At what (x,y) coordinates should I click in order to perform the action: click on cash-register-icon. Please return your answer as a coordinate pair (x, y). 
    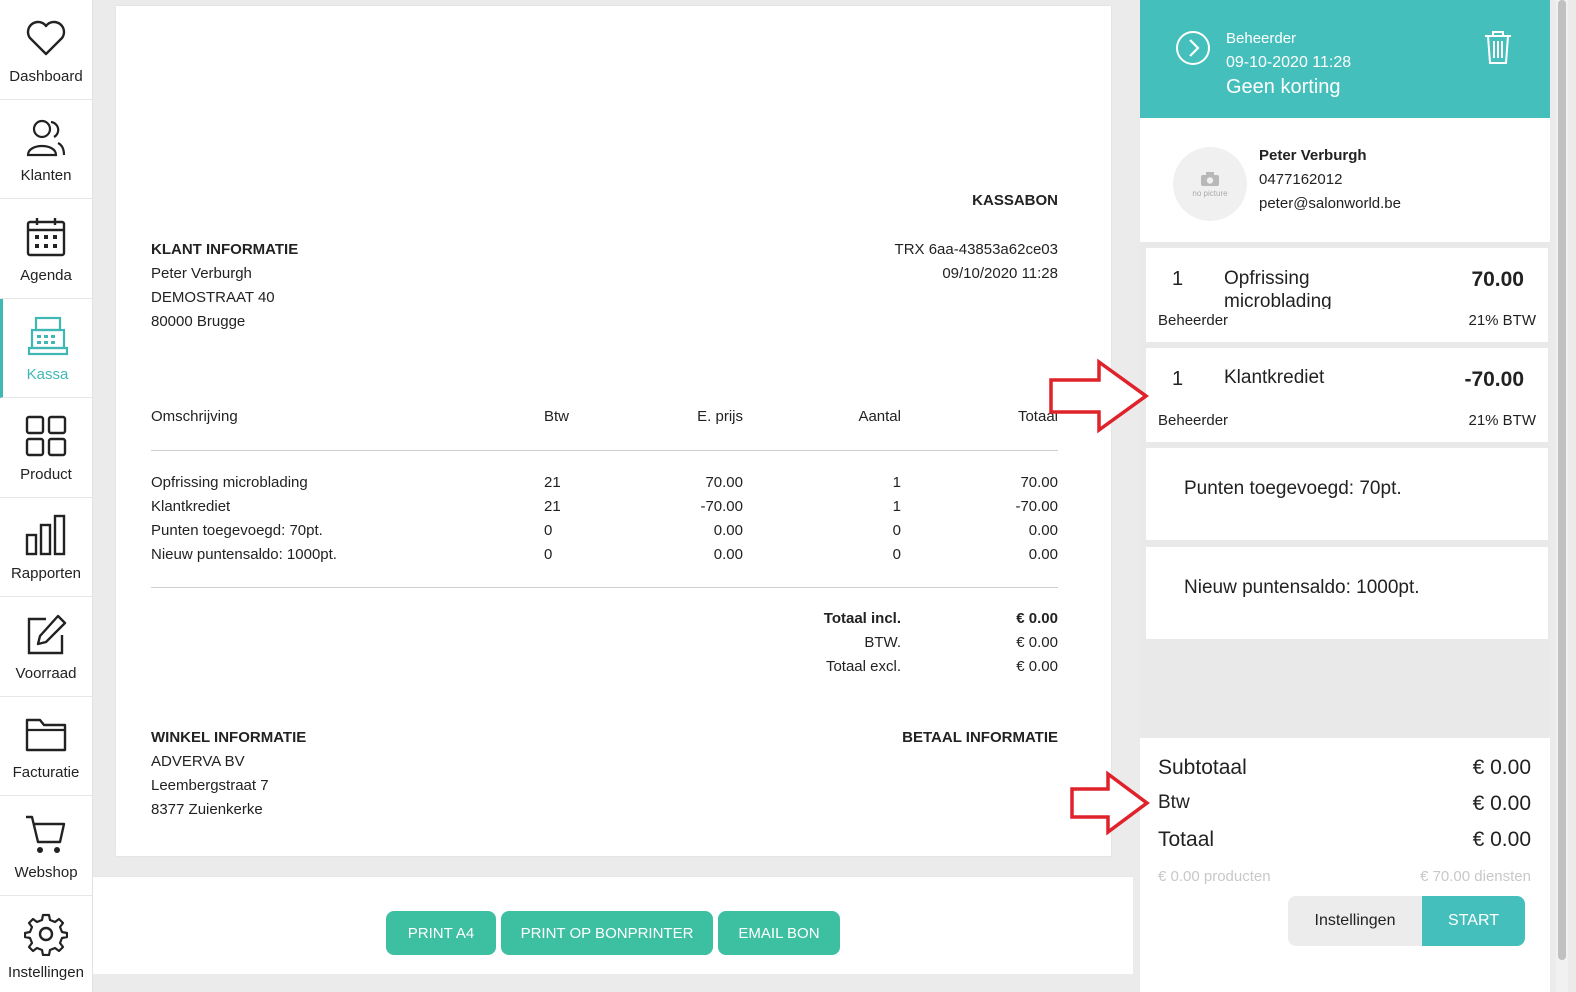
    Looking at the image, I should click on (47, 336).